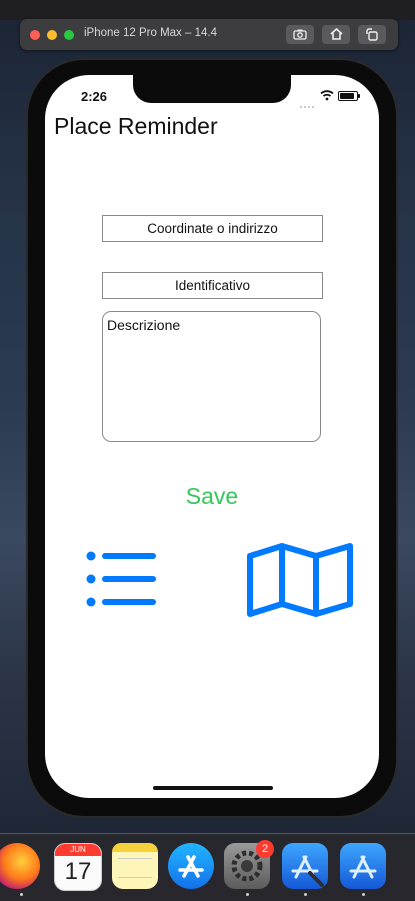 Image resolution: width=415 pixels, height=901 pixels. What do you see at coordinates (94, 96) in the screenshot?
I see `status-time: 2:26` at bounding box center [94, 96].